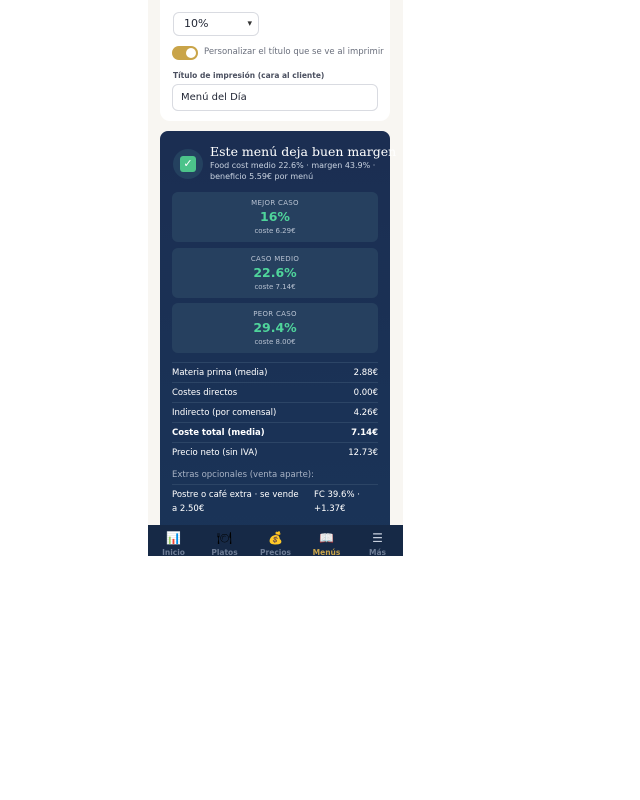 Image resolution: width=640 pixels, height=800 pixels. What do you see at coordinates (224, 413) in the screenshot?
I see `cost-row-label: Indirecto (por comensal)` at bounding box center [224, 413].